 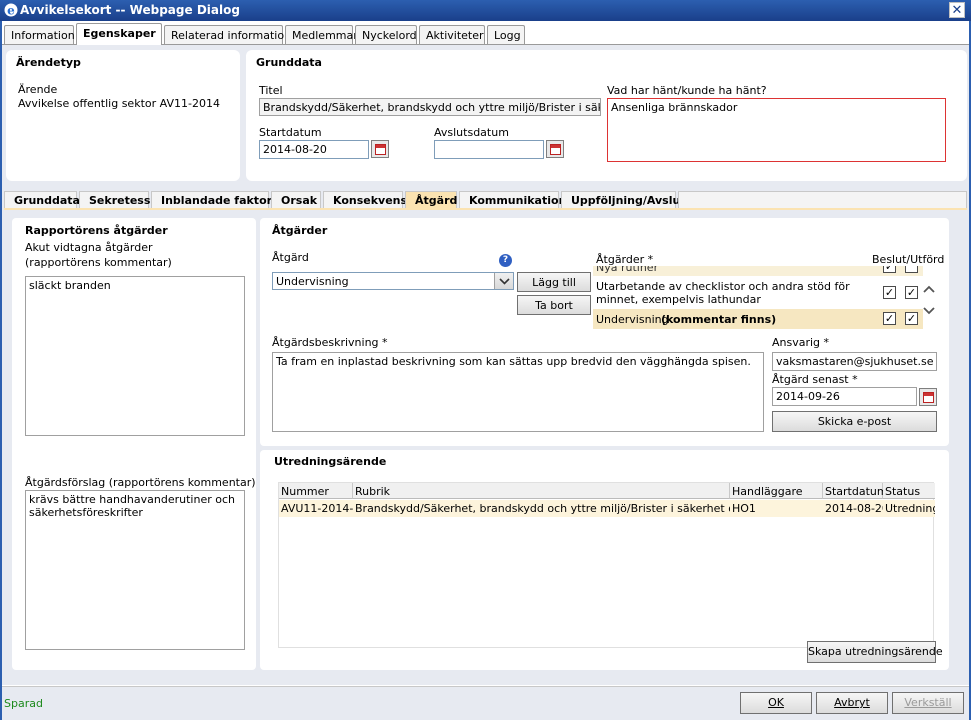 What do you see at coordinates (911, 269) in the screenshot?
I see `utford-checkbox` at bounding box center [911, 269].